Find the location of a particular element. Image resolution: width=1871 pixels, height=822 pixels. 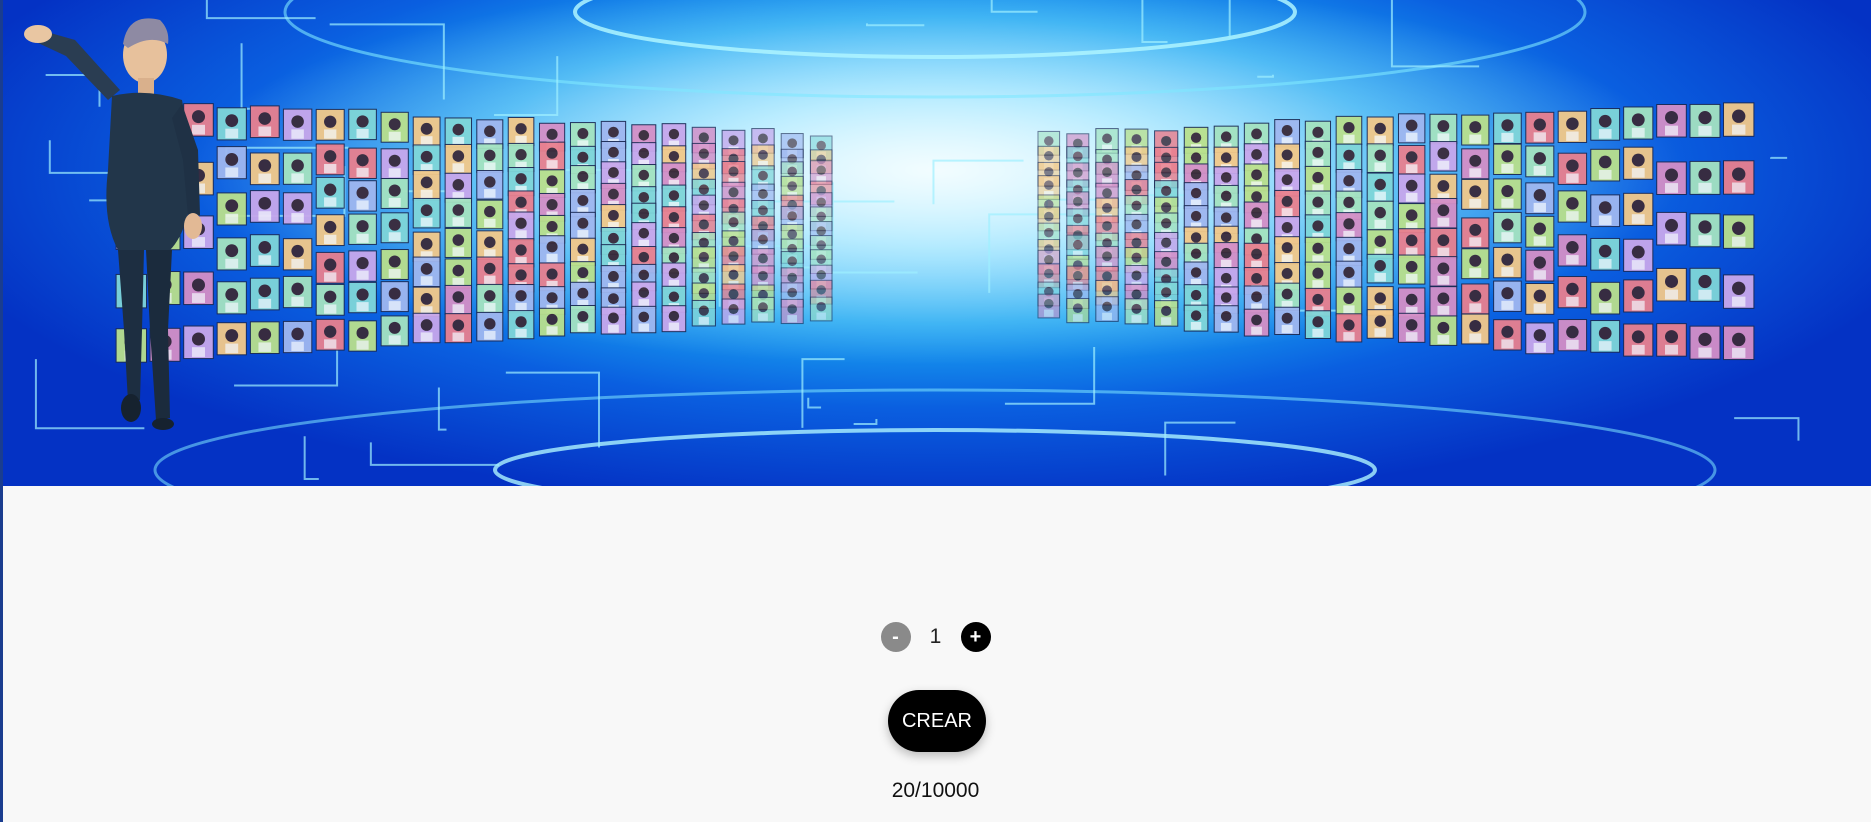

circuit-line is located at coordinates (1779, 157).